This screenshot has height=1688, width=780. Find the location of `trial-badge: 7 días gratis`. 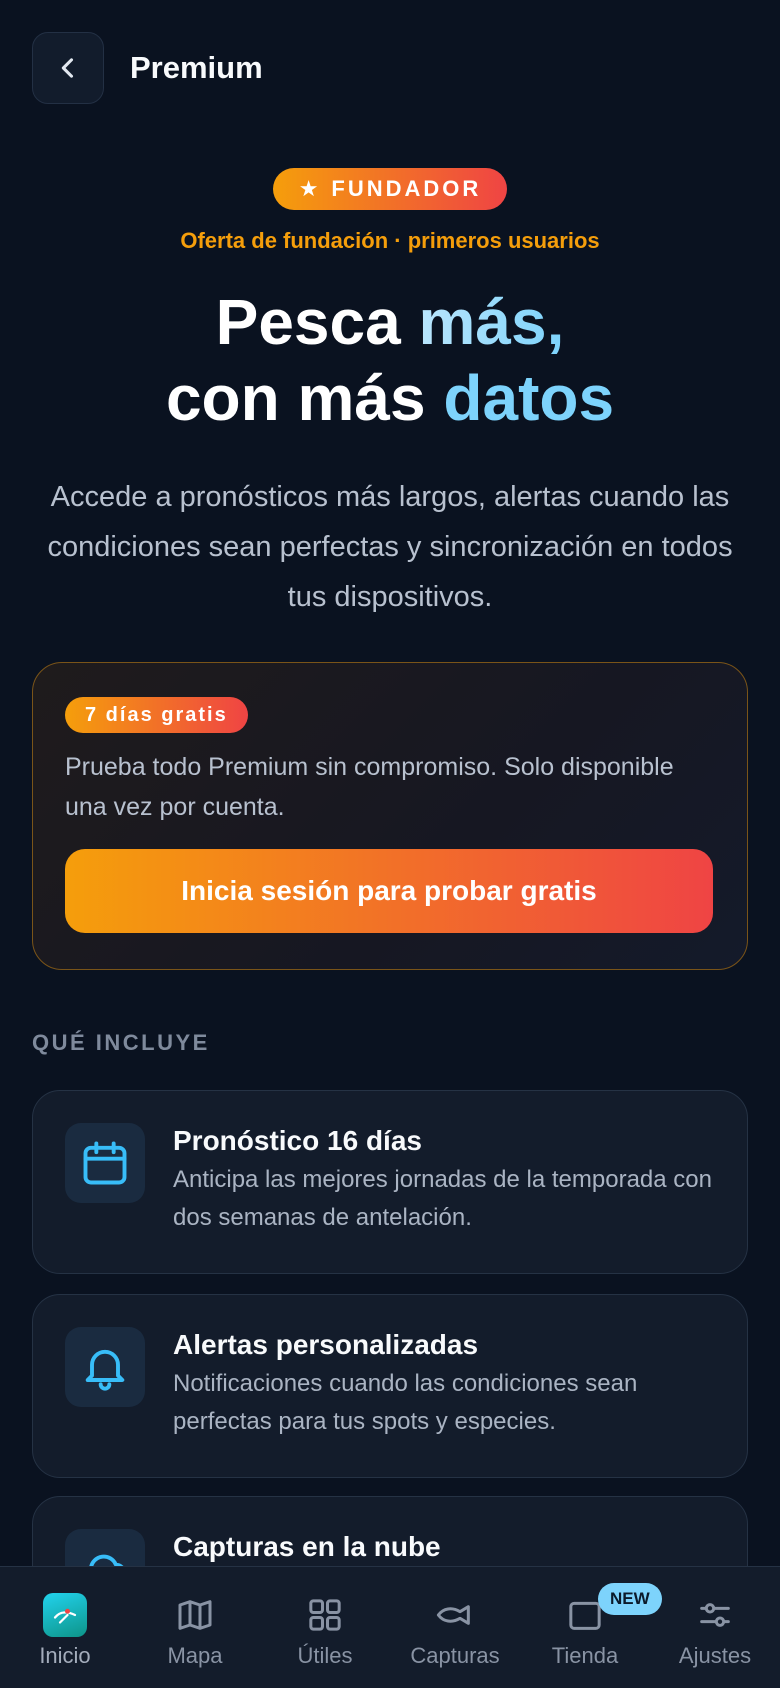

trial-badge: 7 días gratis is located at coordinates (156, 715).